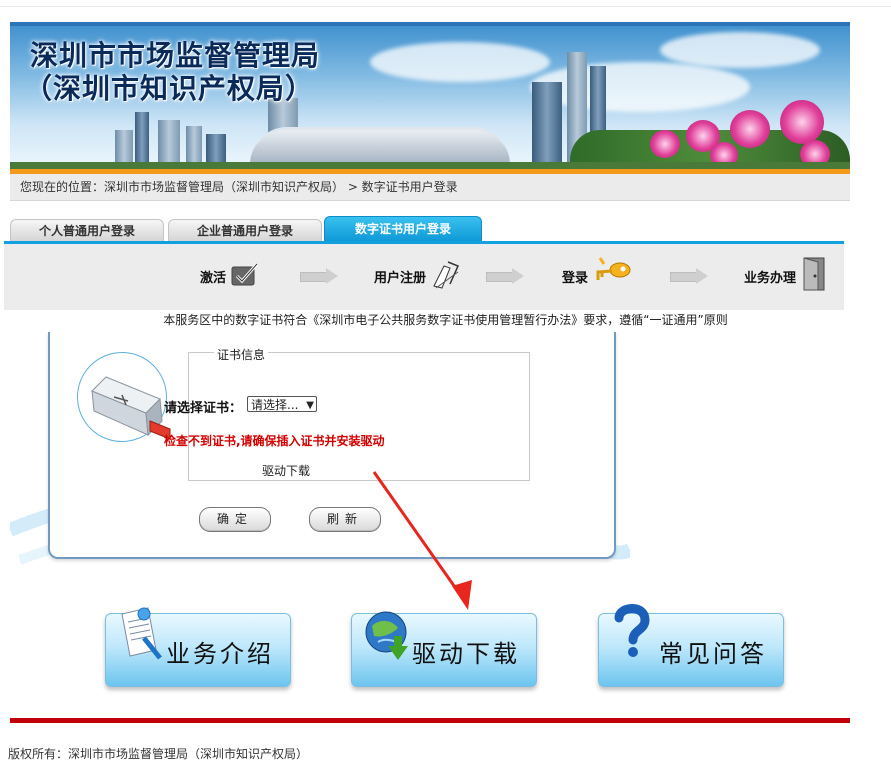 Image resolution: width=891 pixels, height=762 pixels. What do you see at coordinates (87, 230) in the screenshot?
I see `tab-personal-login: 个人普通用户登录` at bounding box center [87, 230].